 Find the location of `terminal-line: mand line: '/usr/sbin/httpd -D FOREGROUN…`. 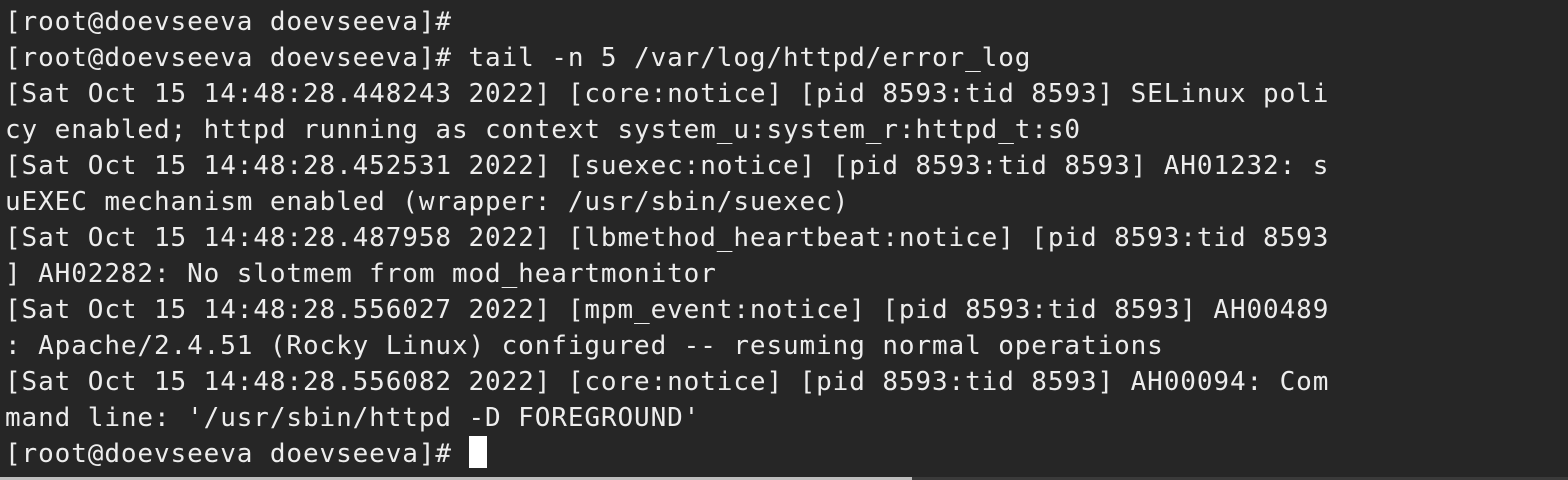

terminal-line: mand line: '/usr/sbin/httpd -D FOREGROUN… is located at coordinates (353, 418).